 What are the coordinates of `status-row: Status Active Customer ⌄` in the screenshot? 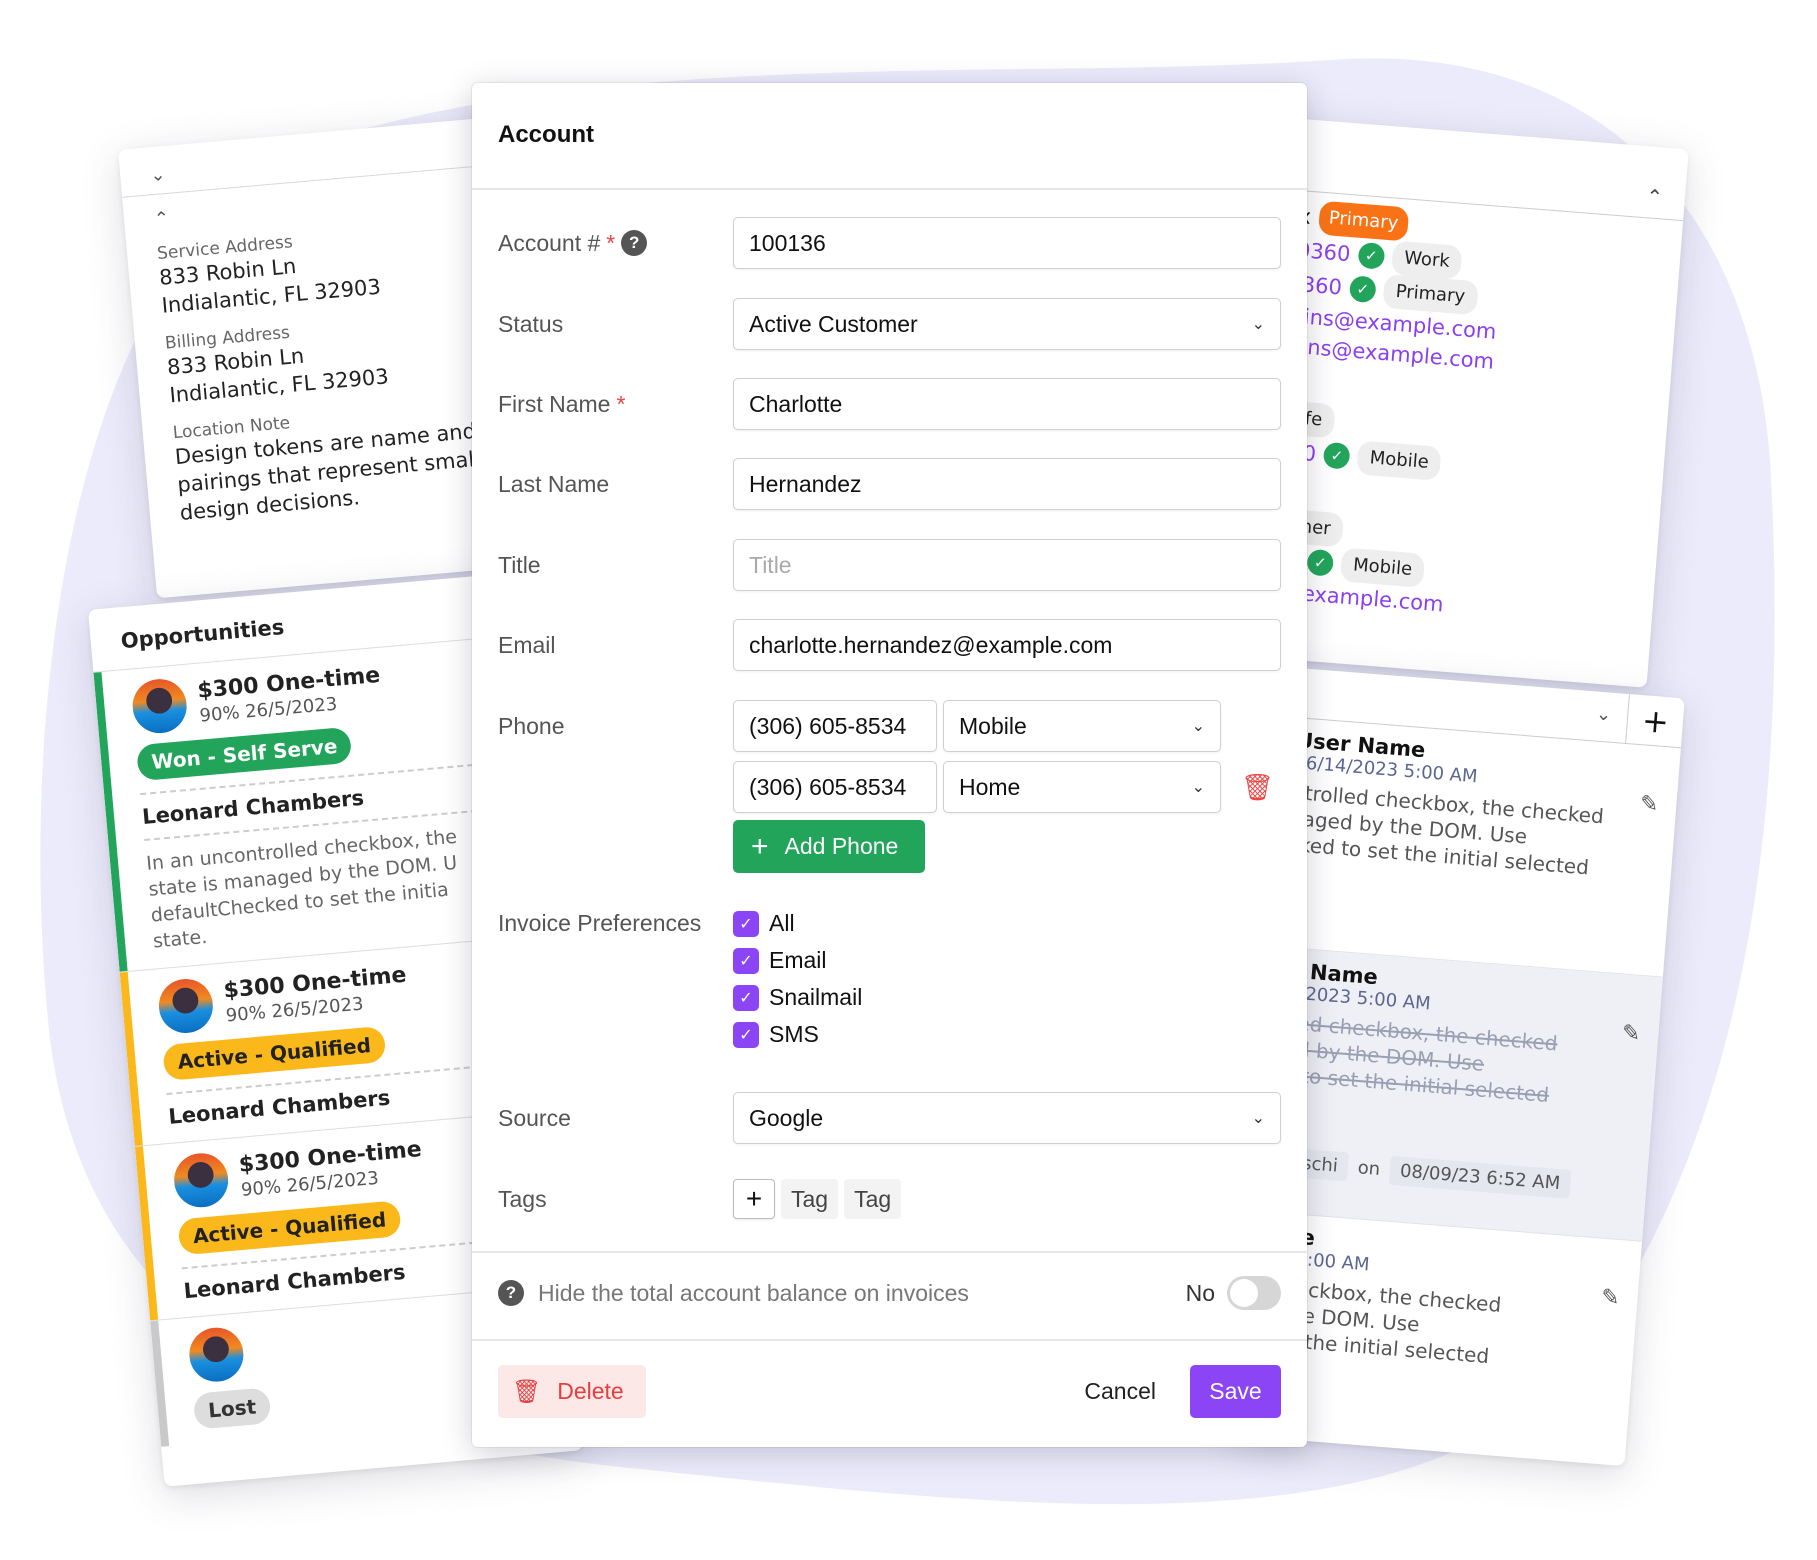 It's located at (889, 324).